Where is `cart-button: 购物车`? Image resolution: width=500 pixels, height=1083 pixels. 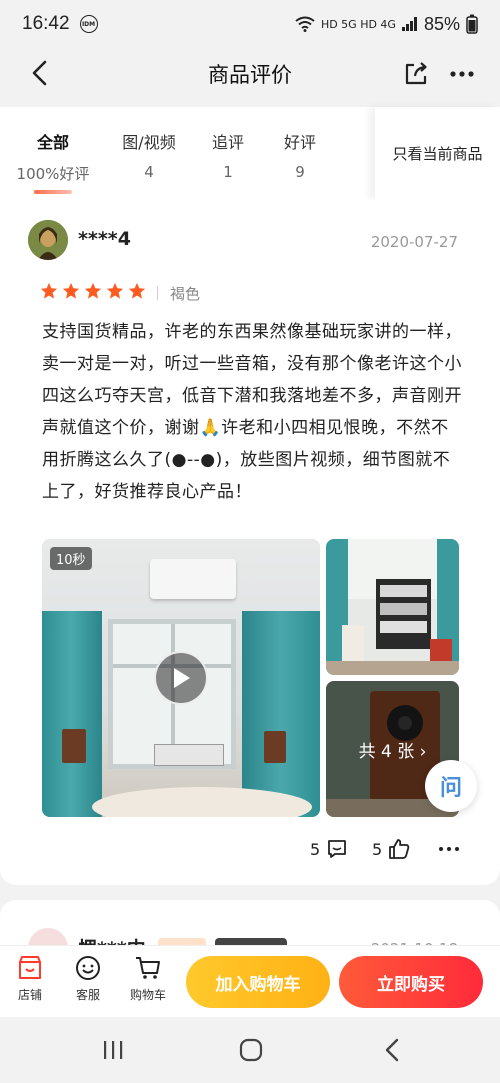
cart-button: 购物车 is located at coordinates (148, 978).